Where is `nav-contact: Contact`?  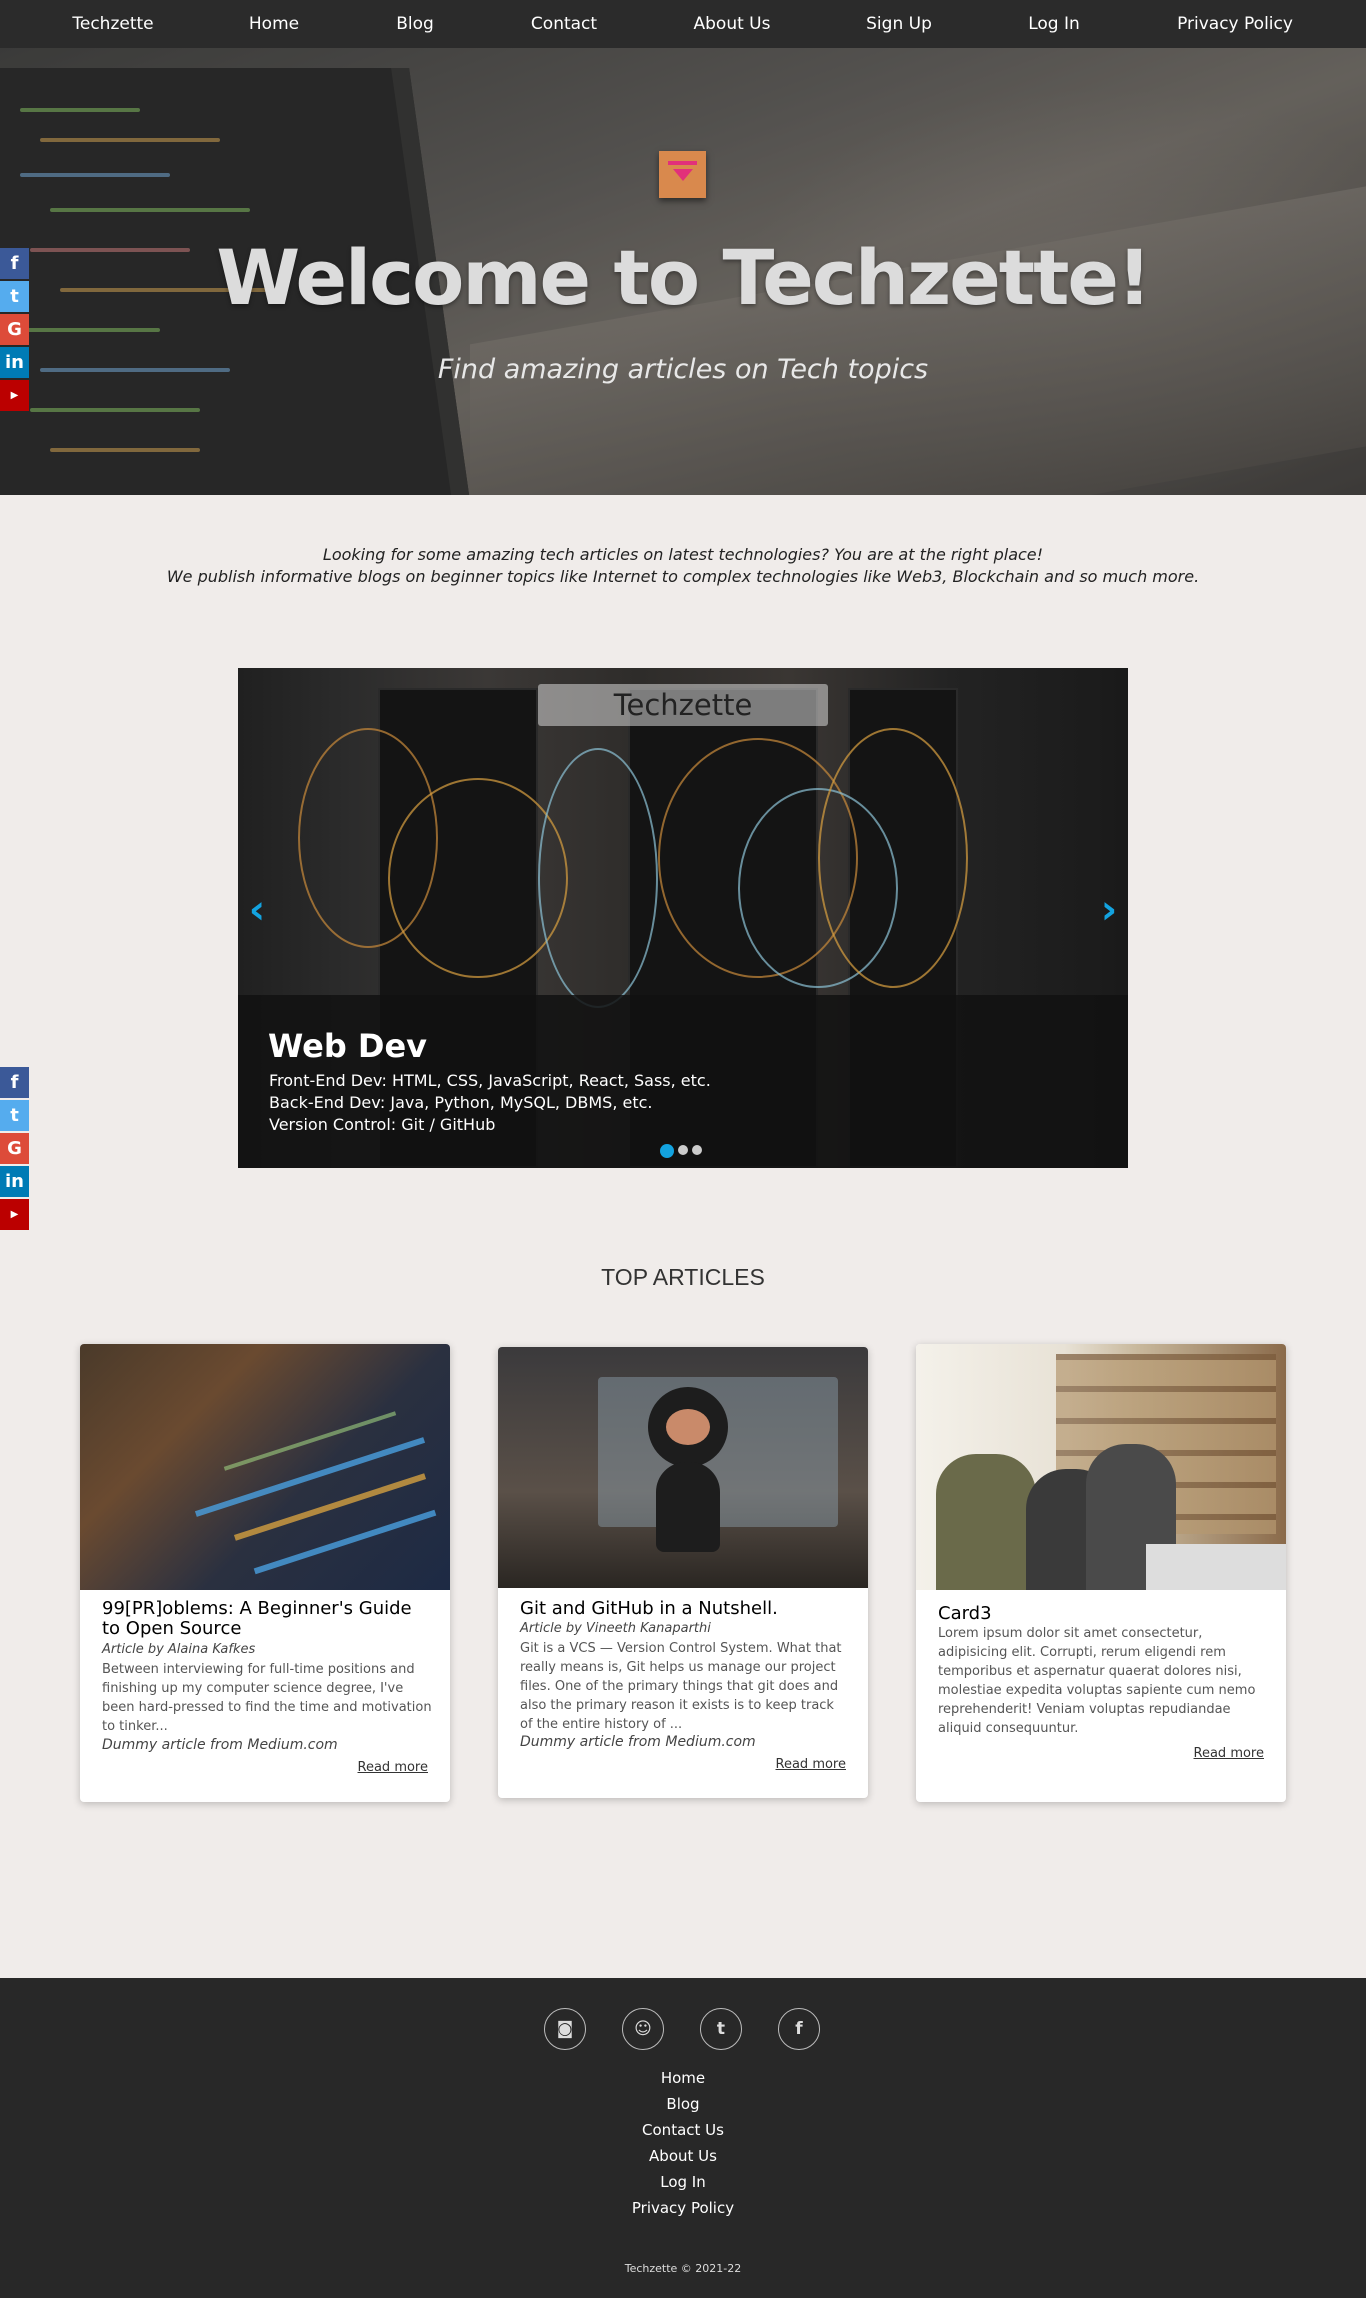 nav-contact: Contact is located at coordinates (564, 24).